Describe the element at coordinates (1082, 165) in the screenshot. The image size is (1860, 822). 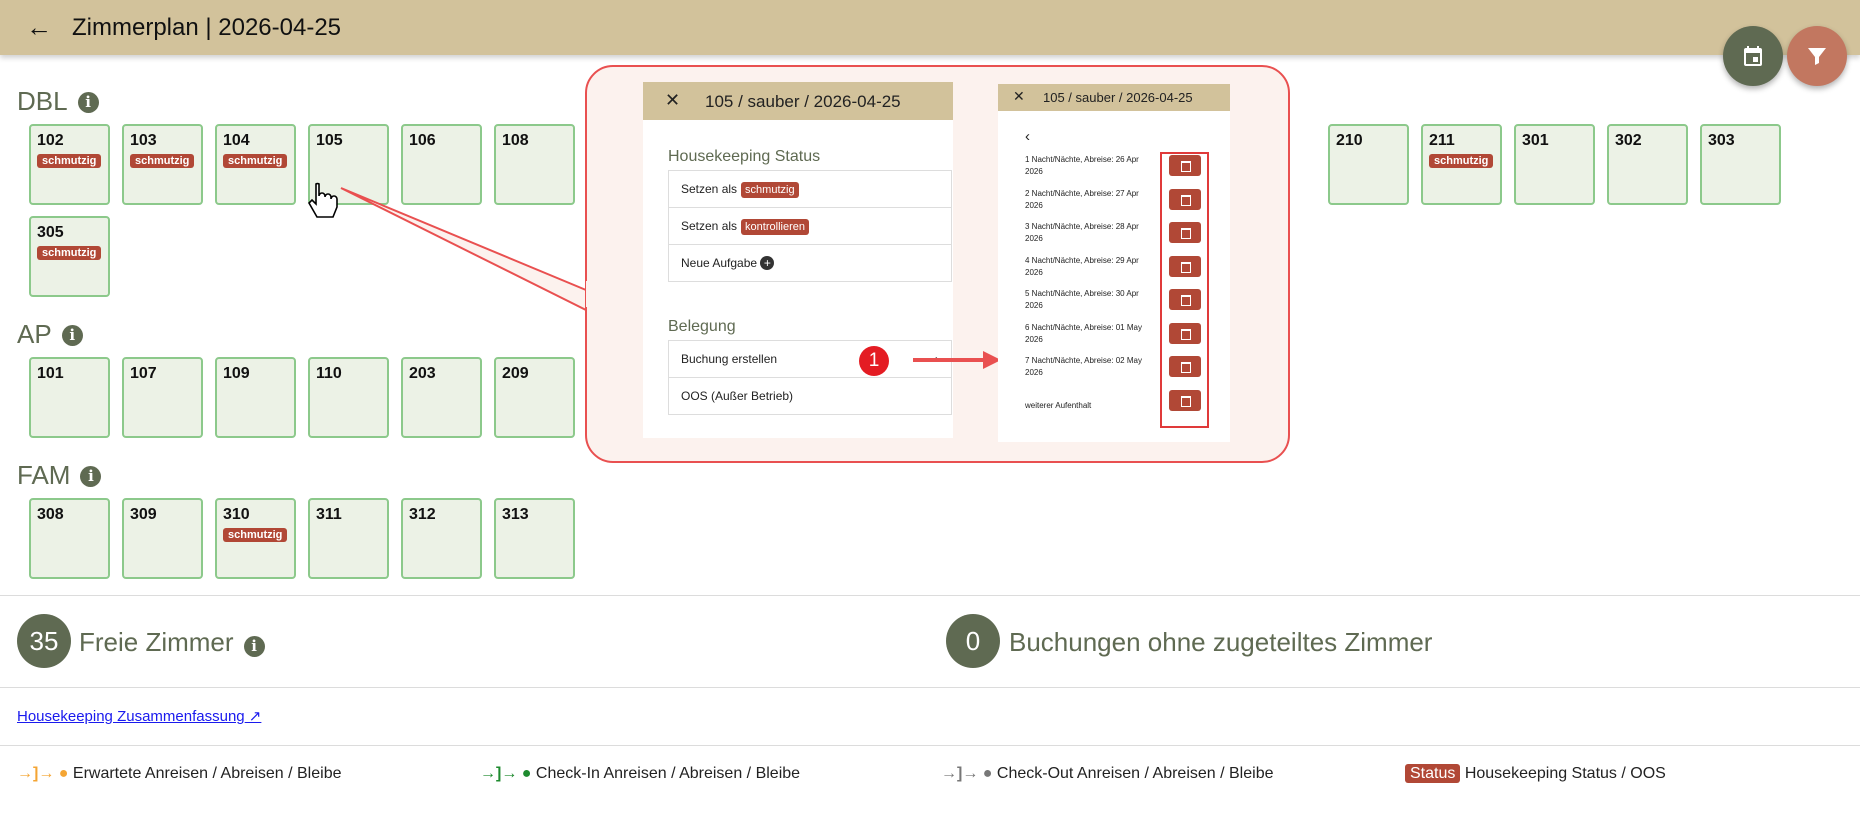
I see `stay-option-label: 1 Nacht/Nächte, Abreise: 26 Apr 2026` at that location.